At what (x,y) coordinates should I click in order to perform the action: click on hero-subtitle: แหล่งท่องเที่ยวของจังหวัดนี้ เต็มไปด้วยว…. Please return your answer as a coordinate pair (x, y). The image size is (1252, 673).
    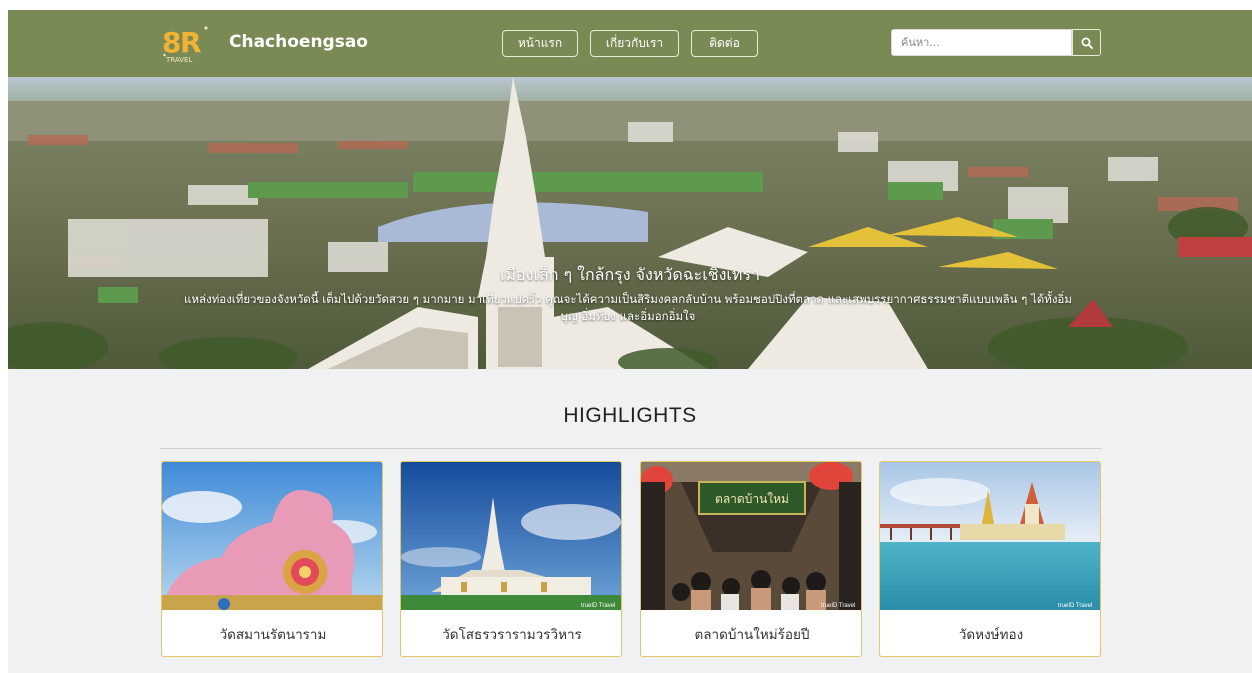
    Looking at the image, I should click on (628, 307).